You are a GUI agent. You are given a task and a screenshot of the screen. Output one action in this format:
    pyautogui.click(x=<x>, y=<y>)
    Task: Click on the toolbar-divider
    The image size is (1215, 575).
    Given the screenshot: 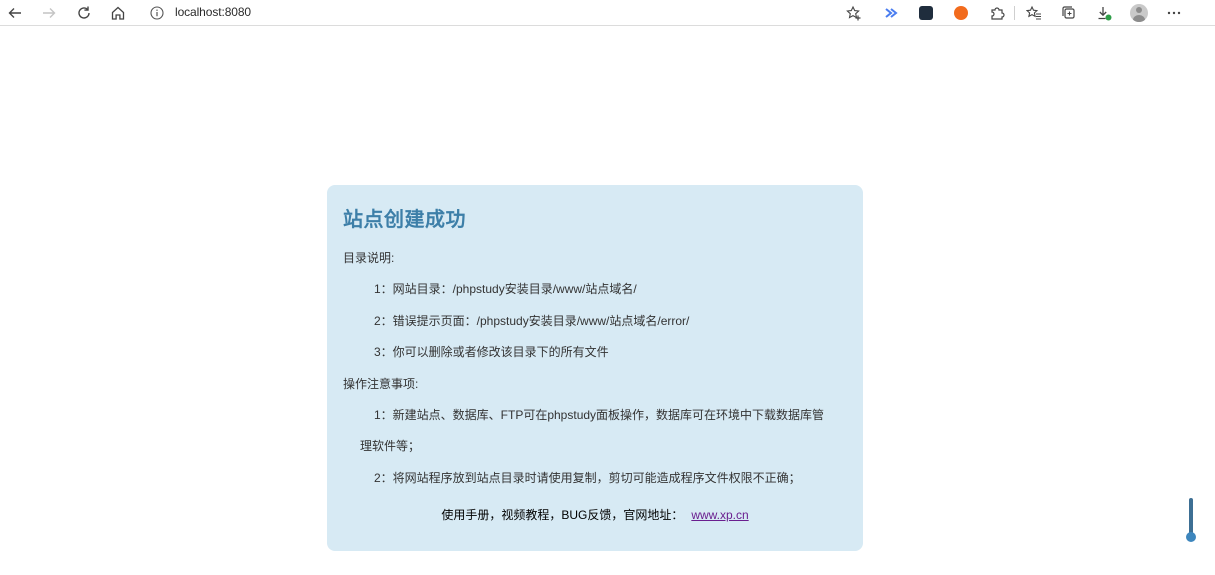 What is the action you would take?
    pyautogui.click(x=1014, y=13)
    